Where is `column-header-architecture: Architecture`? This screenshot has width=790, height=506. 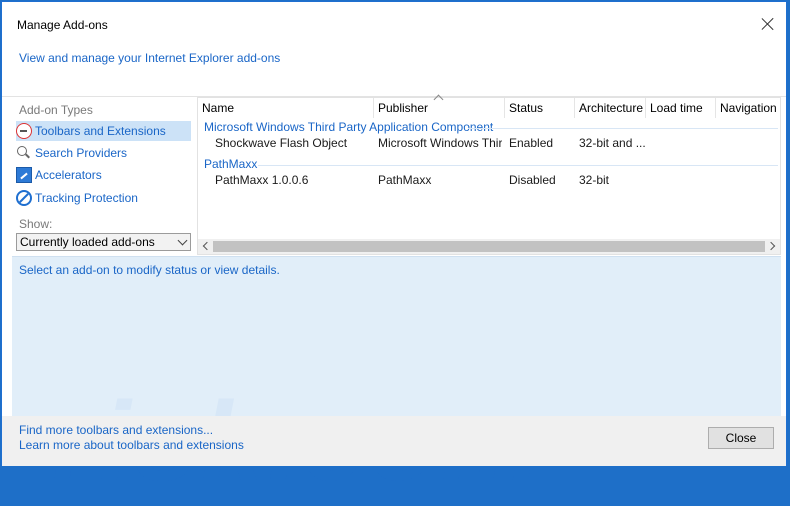 column-header-architecture: Architecture is located at coordinates (610, 108).